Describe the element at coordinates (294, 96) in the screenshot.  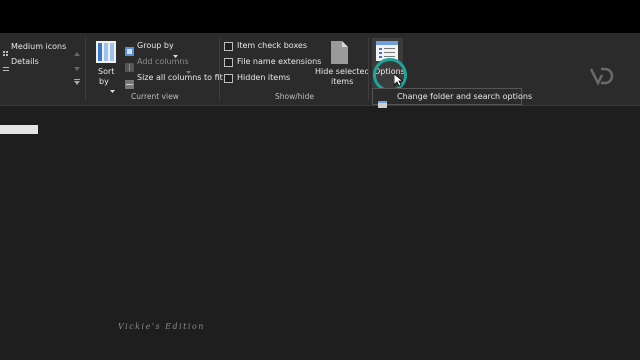
I see `show-hide-group-label: Show/hide` at that location.